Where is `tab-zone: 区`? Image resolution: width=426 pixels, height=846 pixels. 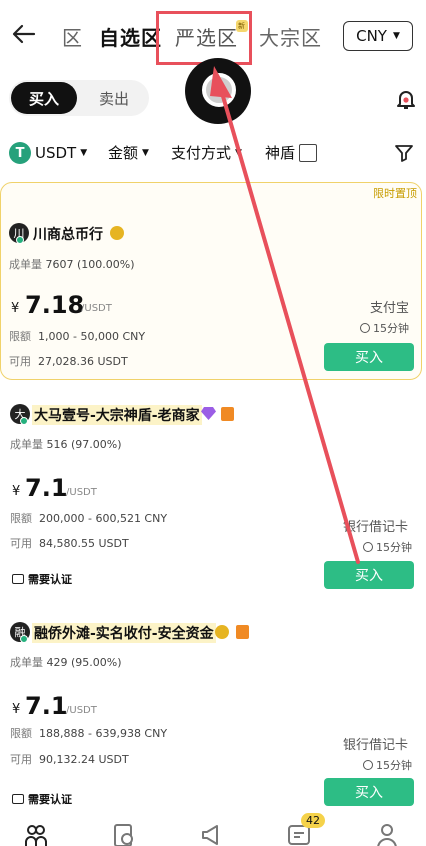
tab-zone: 区 is located at coordinates (72, 36).